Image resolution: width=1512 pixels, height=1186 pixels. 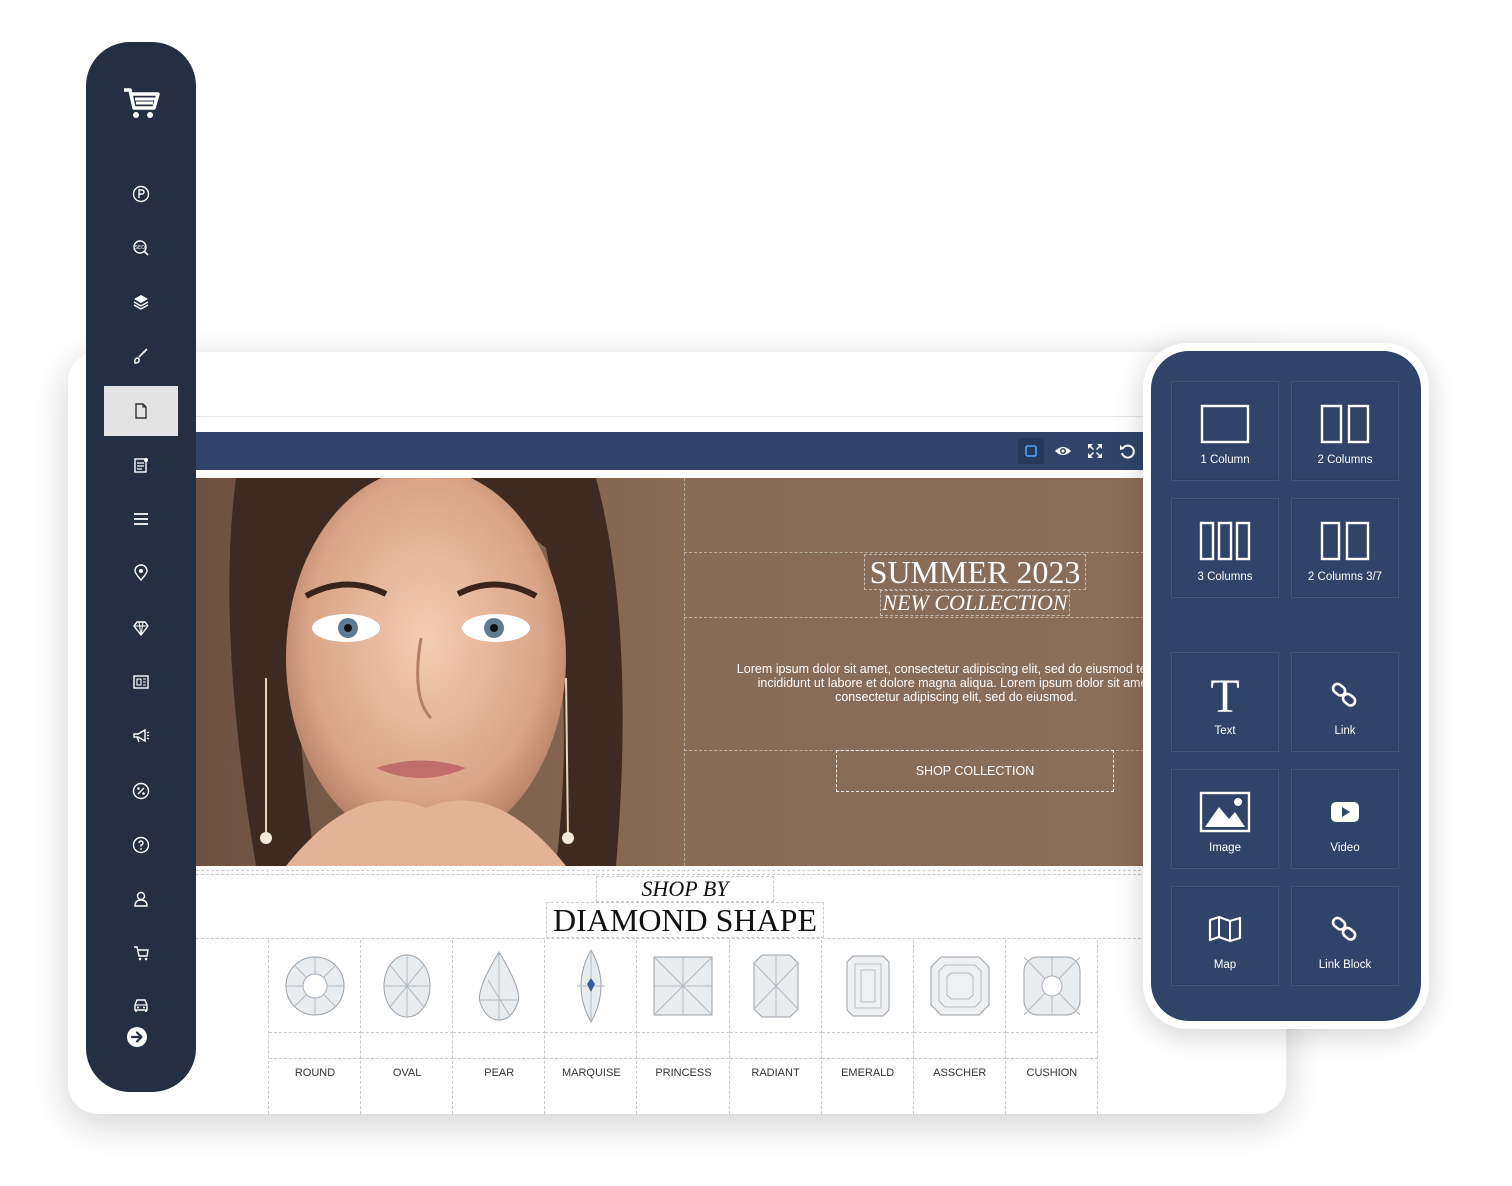 I want to click on shape-item: PRINCESS, so click(x=683, y=1027).